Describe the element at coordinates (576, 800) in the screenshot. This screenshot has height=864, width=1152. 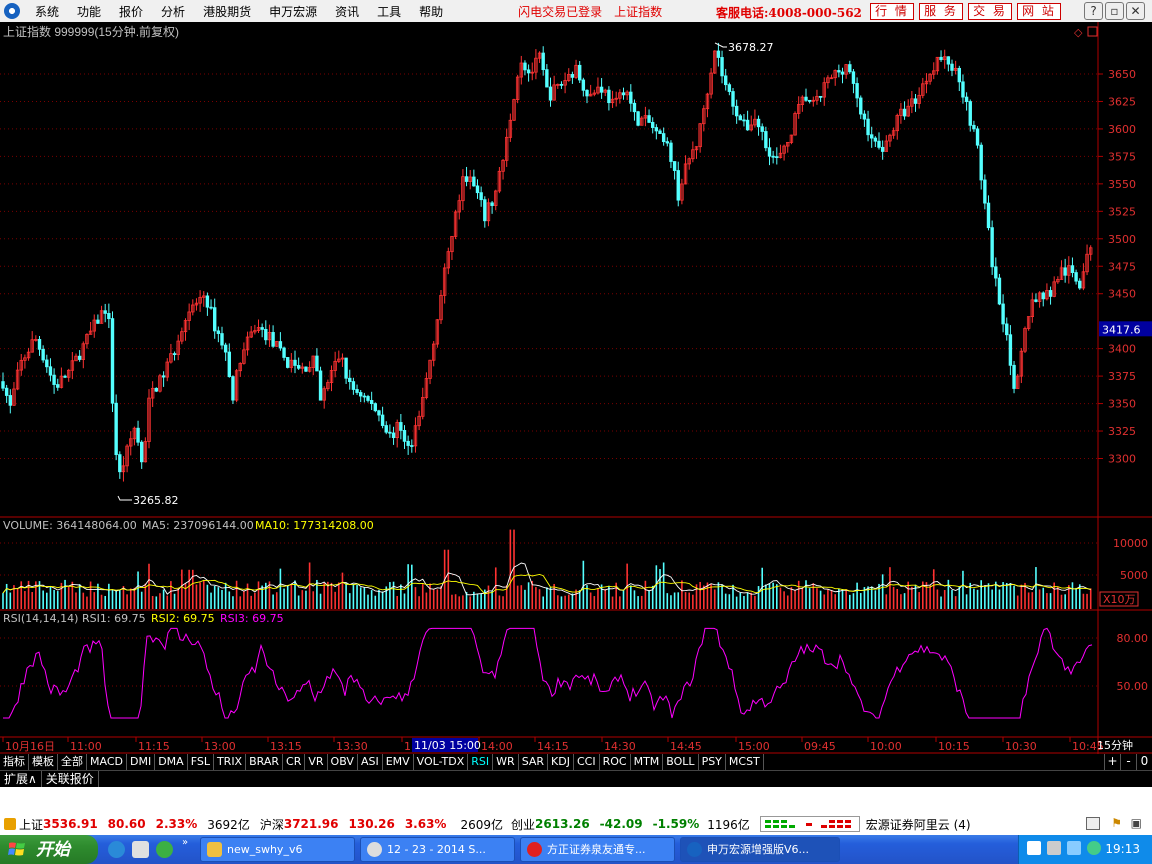
I see `extension-panel` at that location.